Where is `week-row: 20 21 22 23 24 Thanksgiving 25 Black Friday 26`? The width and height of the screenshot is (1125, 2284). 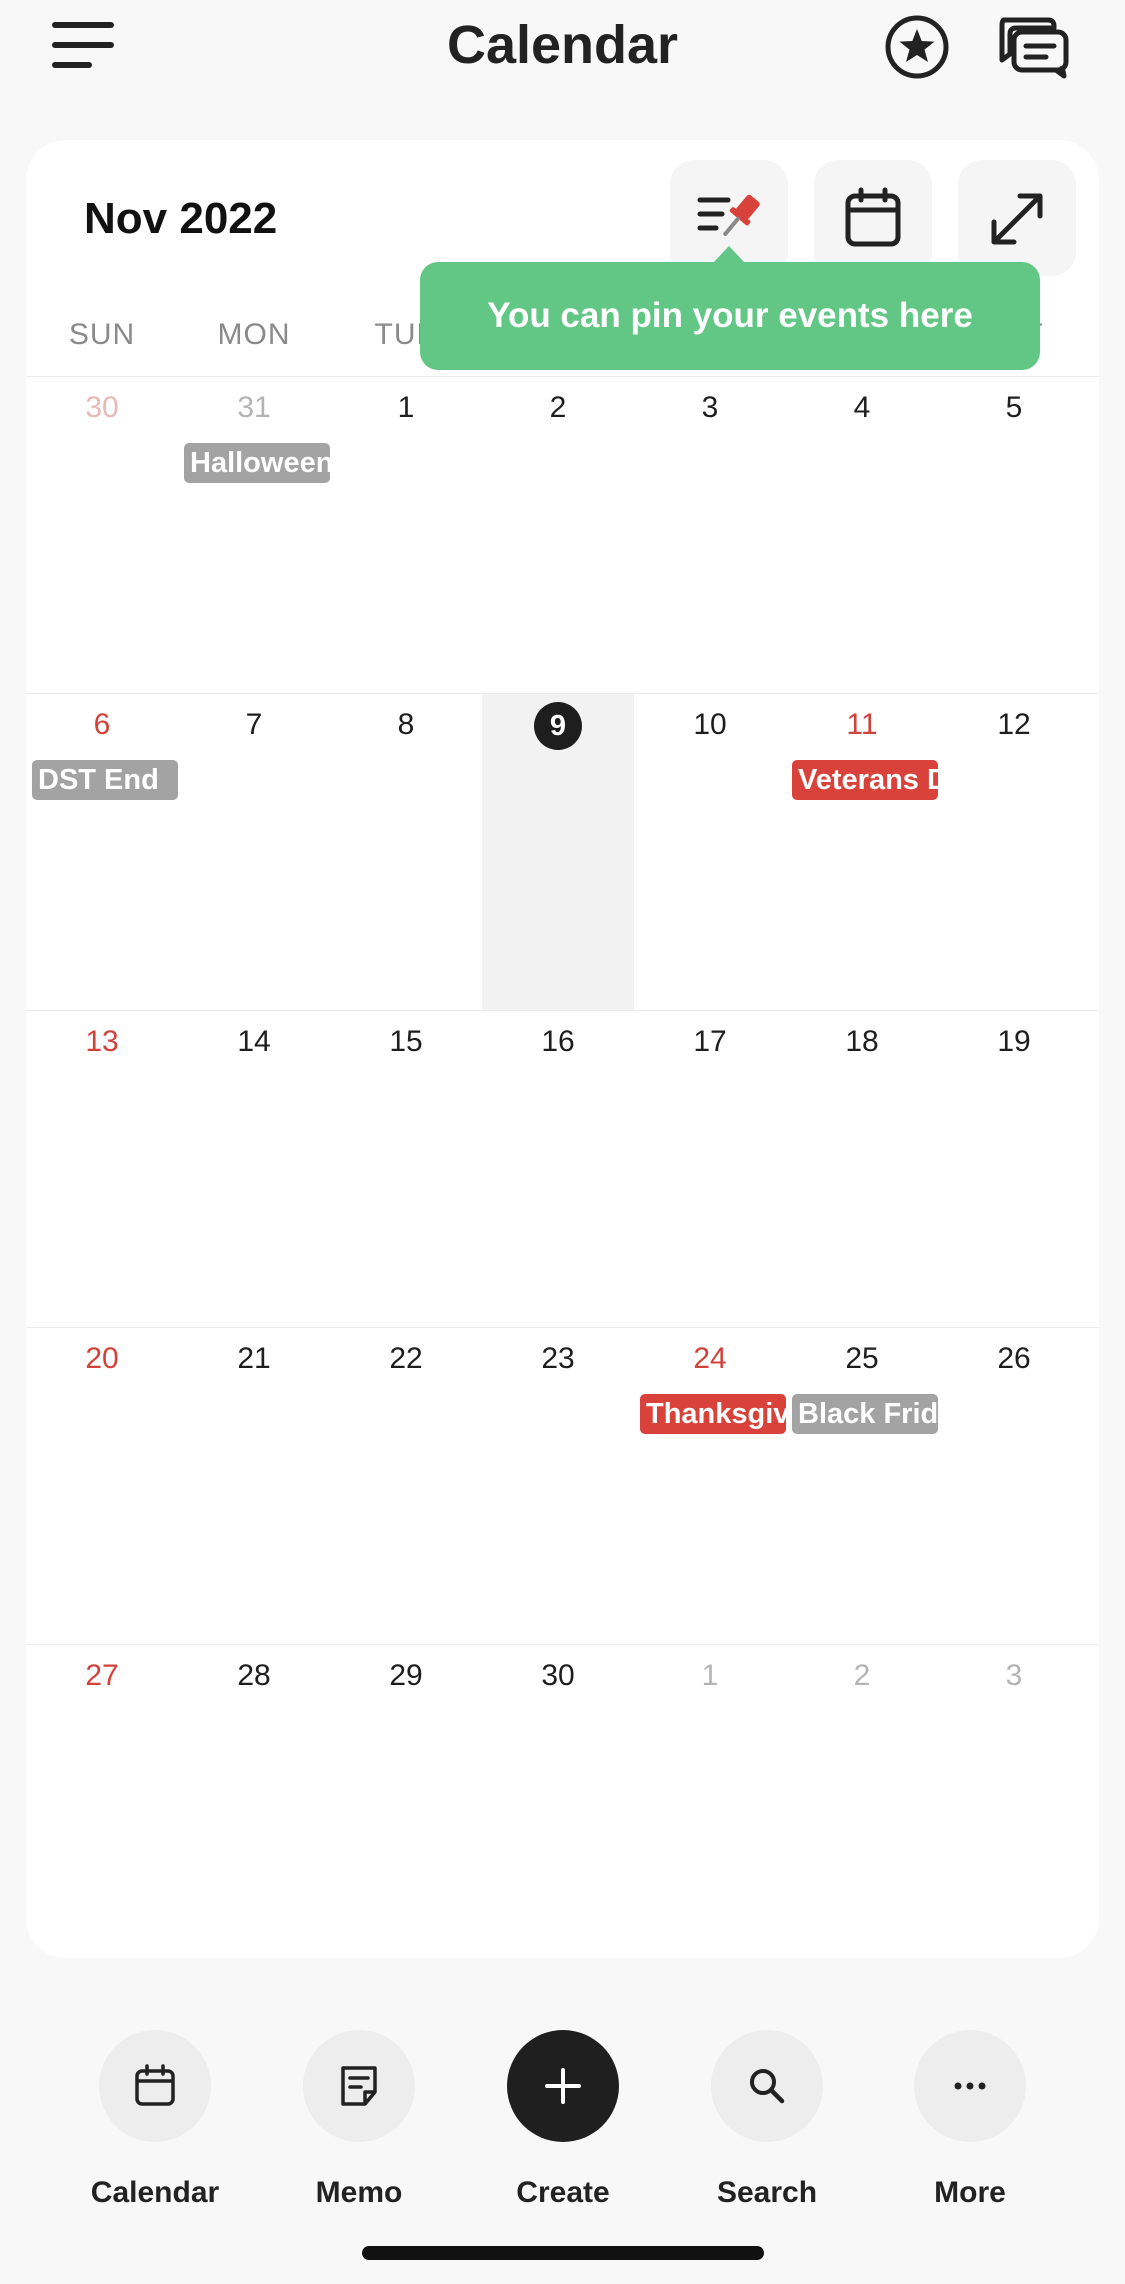
week-row: 20 21 22 23 24 Thanksgiving 25 Black Friday 26 is located at coordinates (562, 1485).